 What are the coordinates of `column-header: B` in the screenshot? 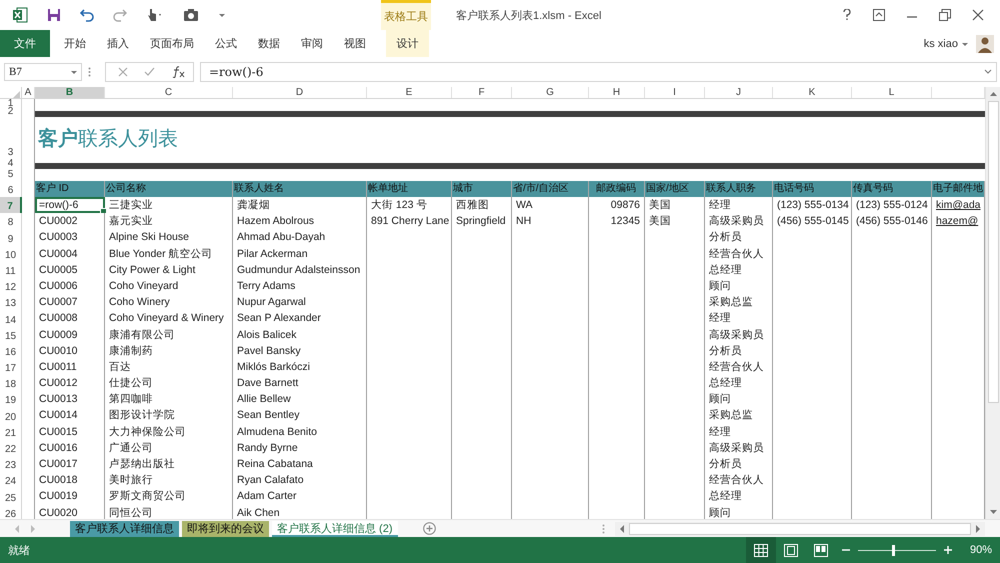 It's located at (70, 92).